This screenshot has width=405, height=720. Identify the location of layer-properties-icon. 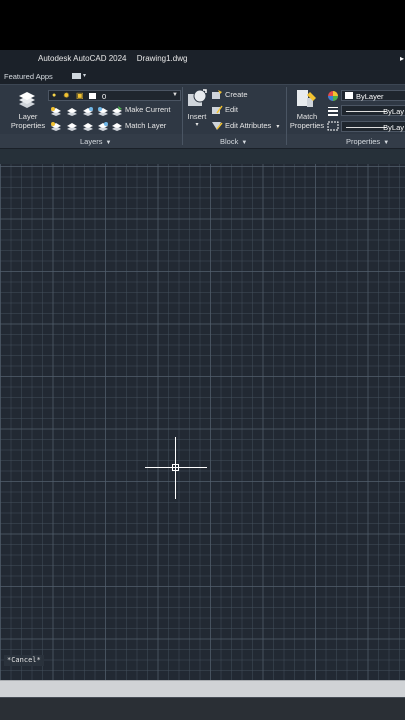
(27, 100).